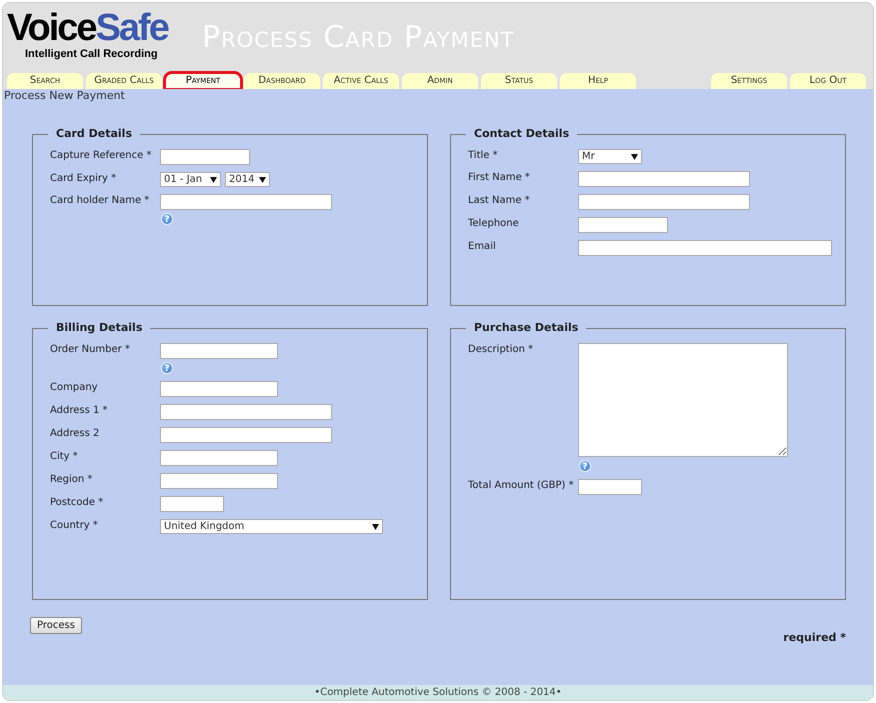  I want to click on field-label: Region *, so click(72, 479).